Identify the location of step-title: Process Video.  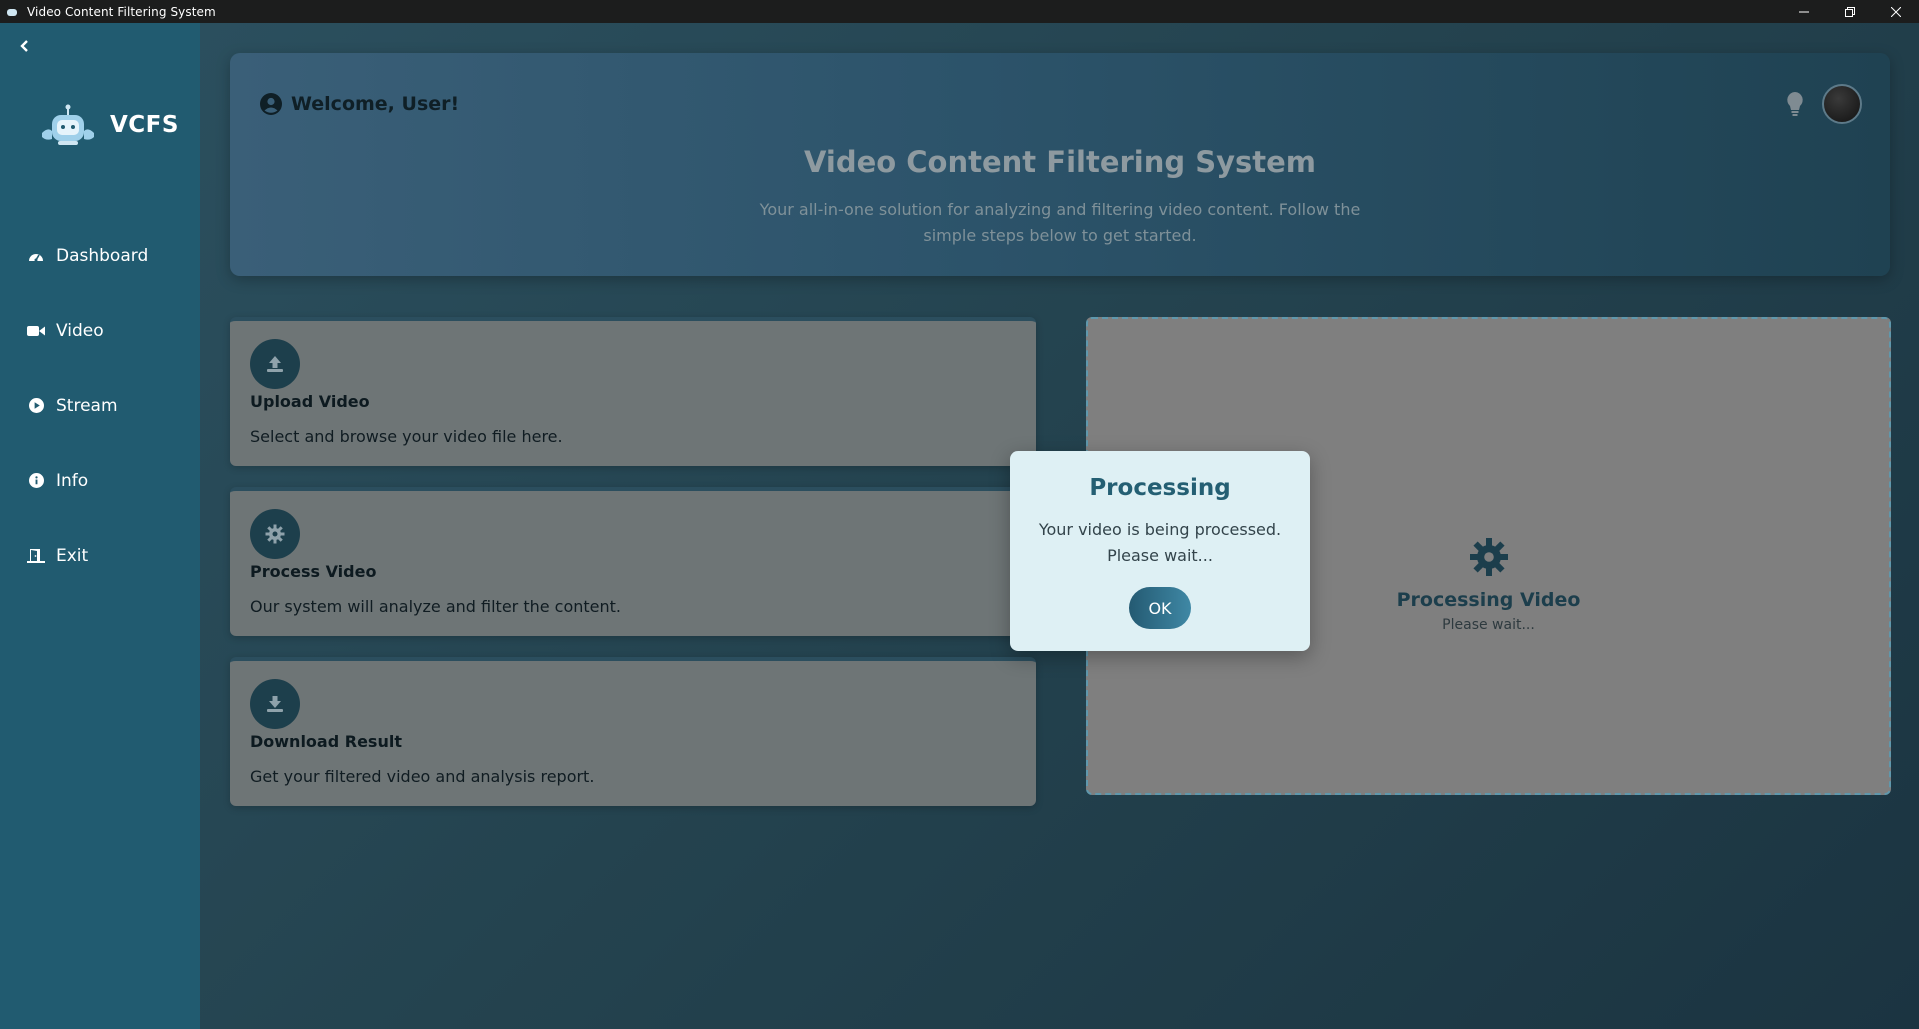
(313, 571).